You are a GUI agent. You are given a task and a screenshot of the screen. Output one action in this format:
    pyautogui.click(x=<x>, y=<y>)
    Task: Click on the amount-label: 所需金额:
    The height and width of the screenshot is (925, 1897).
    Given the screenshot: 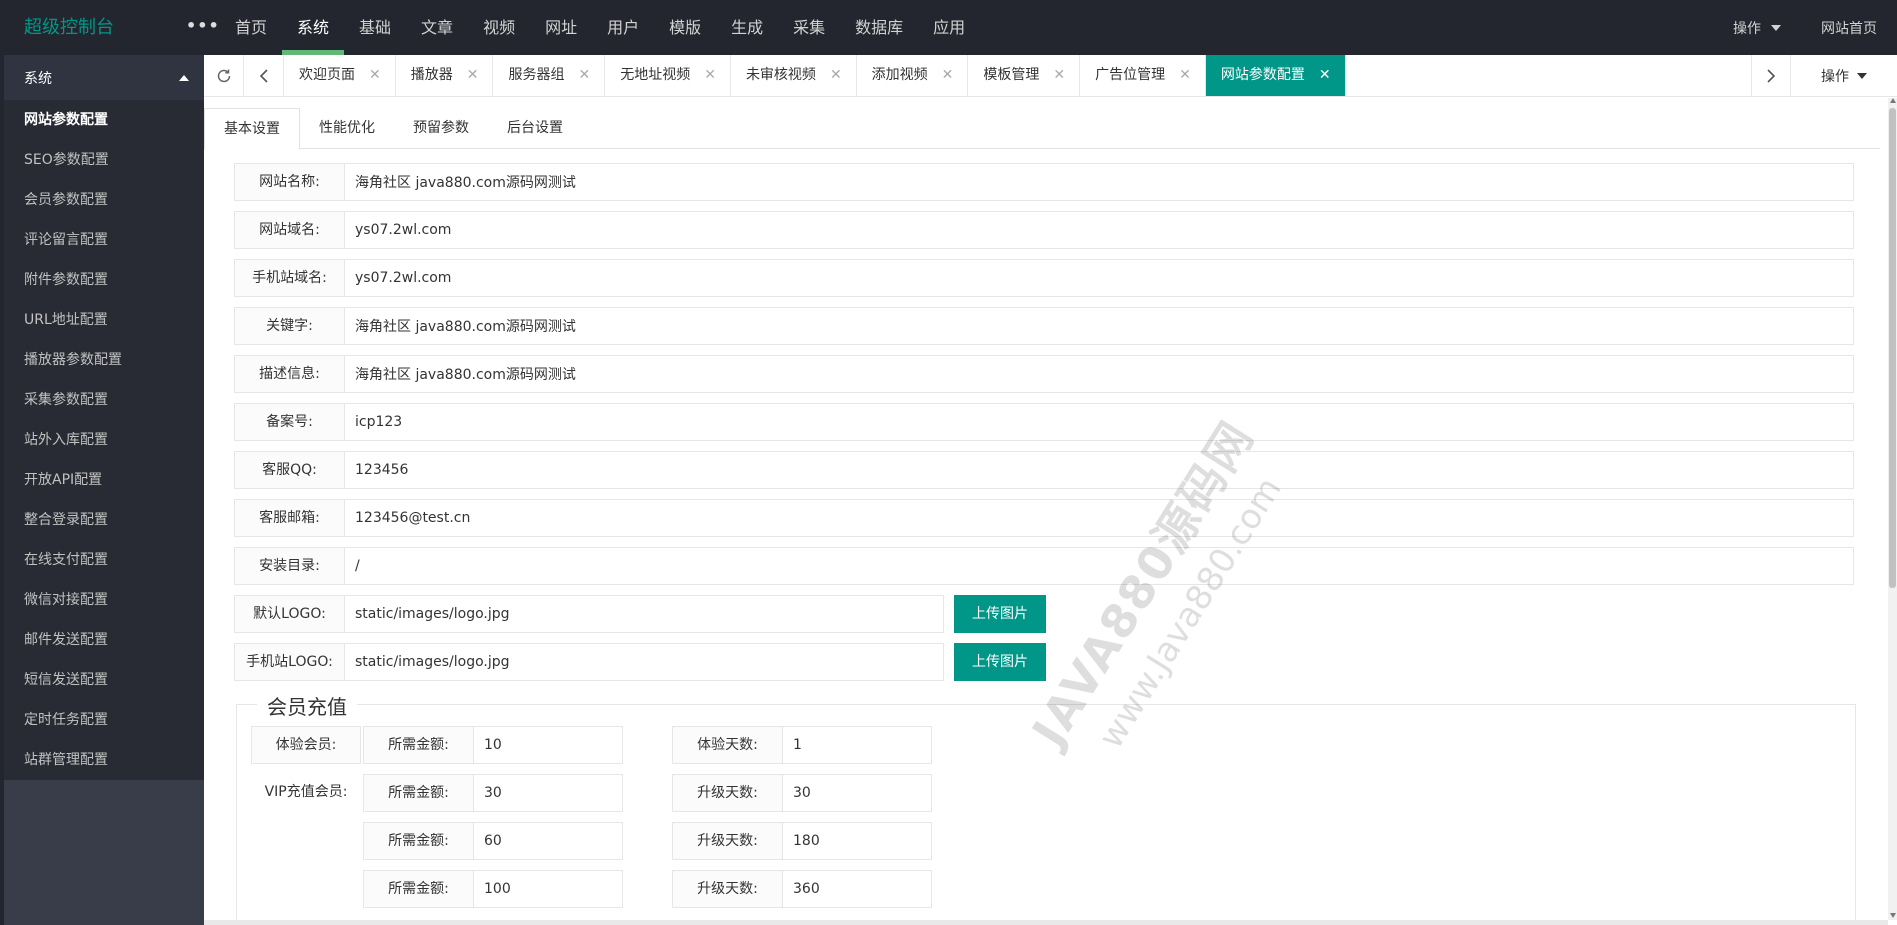 What is the action you would take?
    pyautogui.click(x=418, y=793)
    